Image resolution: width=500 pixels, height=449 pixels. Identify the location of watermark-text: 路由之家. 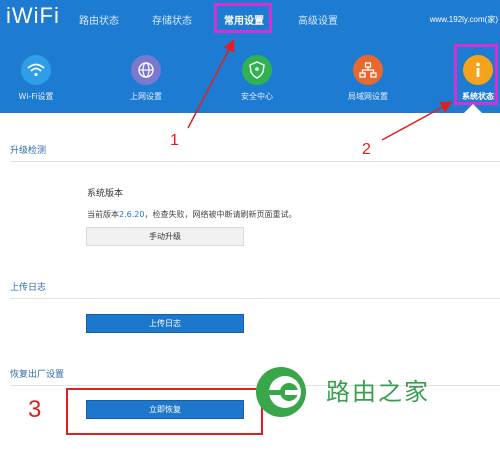
(378, 392).